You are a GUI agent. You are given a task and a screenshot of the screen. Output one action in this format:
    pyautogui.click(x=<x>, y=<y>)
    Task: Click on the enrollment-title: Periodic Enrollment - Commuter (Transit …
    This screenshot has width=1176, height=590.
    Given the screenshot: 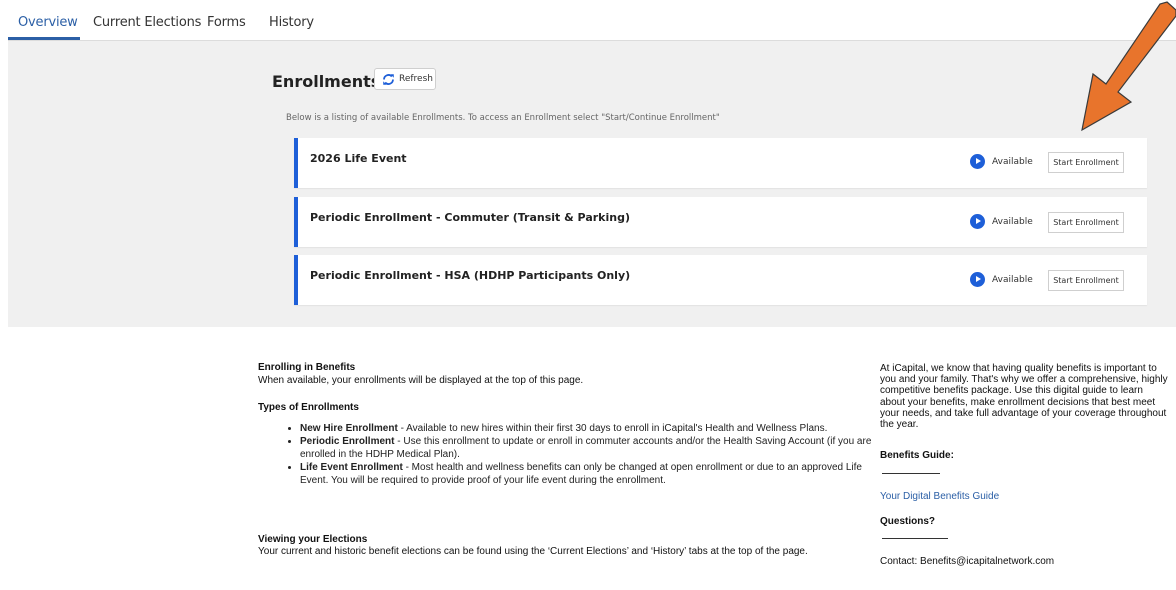 What is the action you would take?
    pyautogui.click(x=470, y=217)
    